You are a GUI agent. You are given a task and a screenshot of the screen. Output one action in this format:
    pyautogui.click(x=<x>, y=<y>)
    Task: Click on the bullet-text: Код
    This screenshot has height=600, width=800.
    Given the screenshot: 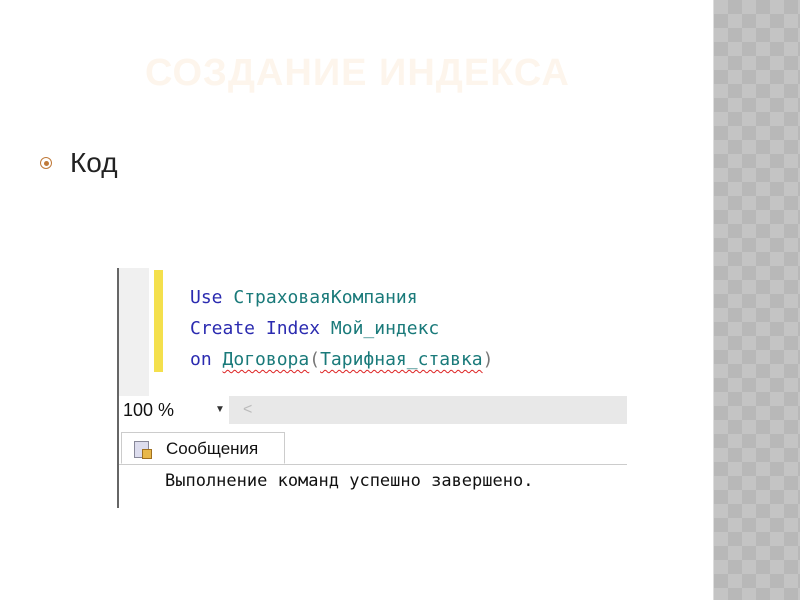 What is the action you would take?
    pyautogui.click(x=94, y=162)
    